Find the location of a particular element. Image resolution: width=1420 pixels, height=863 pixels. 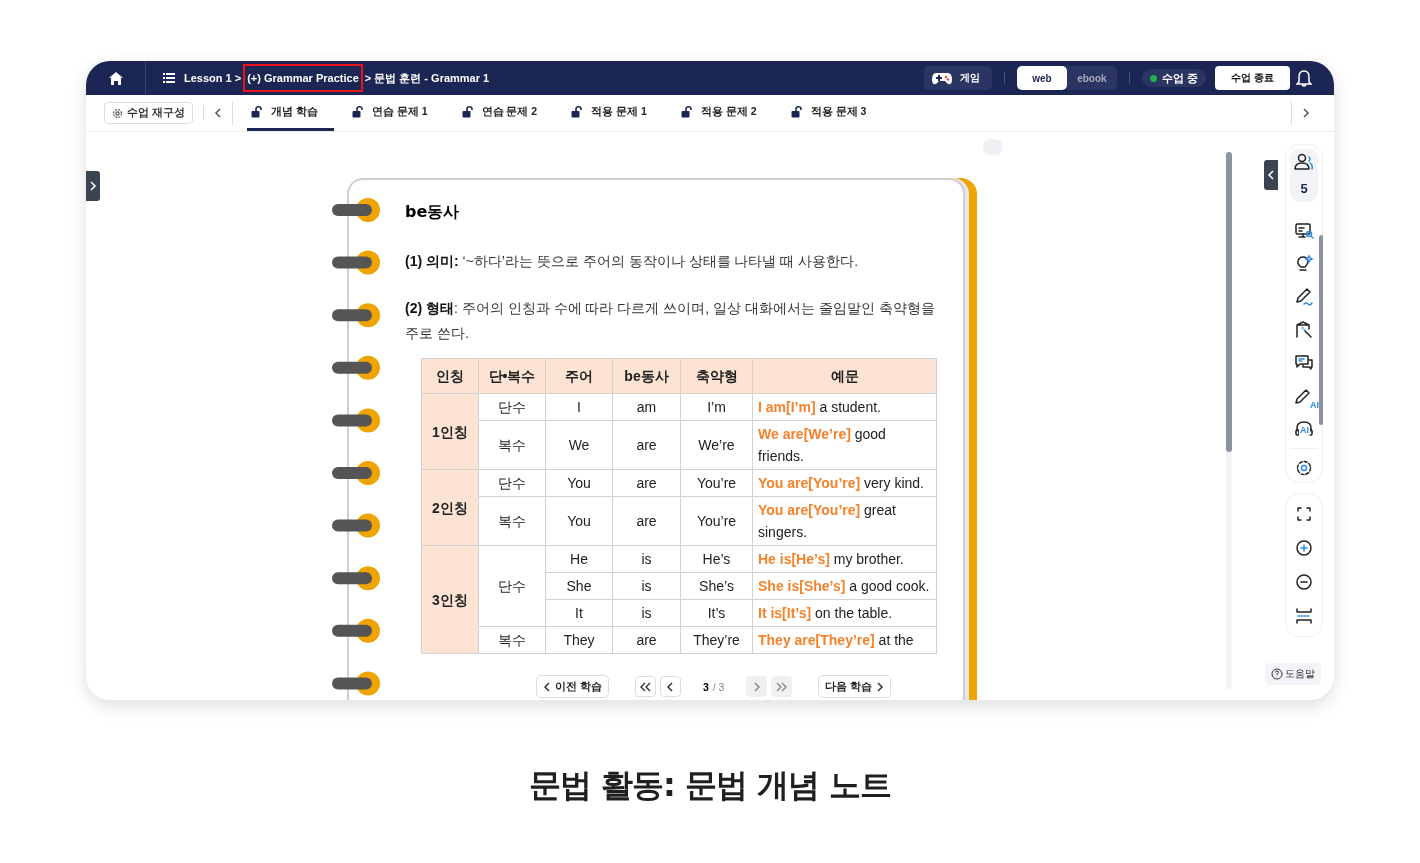

double-chevron-right-icon is located at coordinates (782, 686).